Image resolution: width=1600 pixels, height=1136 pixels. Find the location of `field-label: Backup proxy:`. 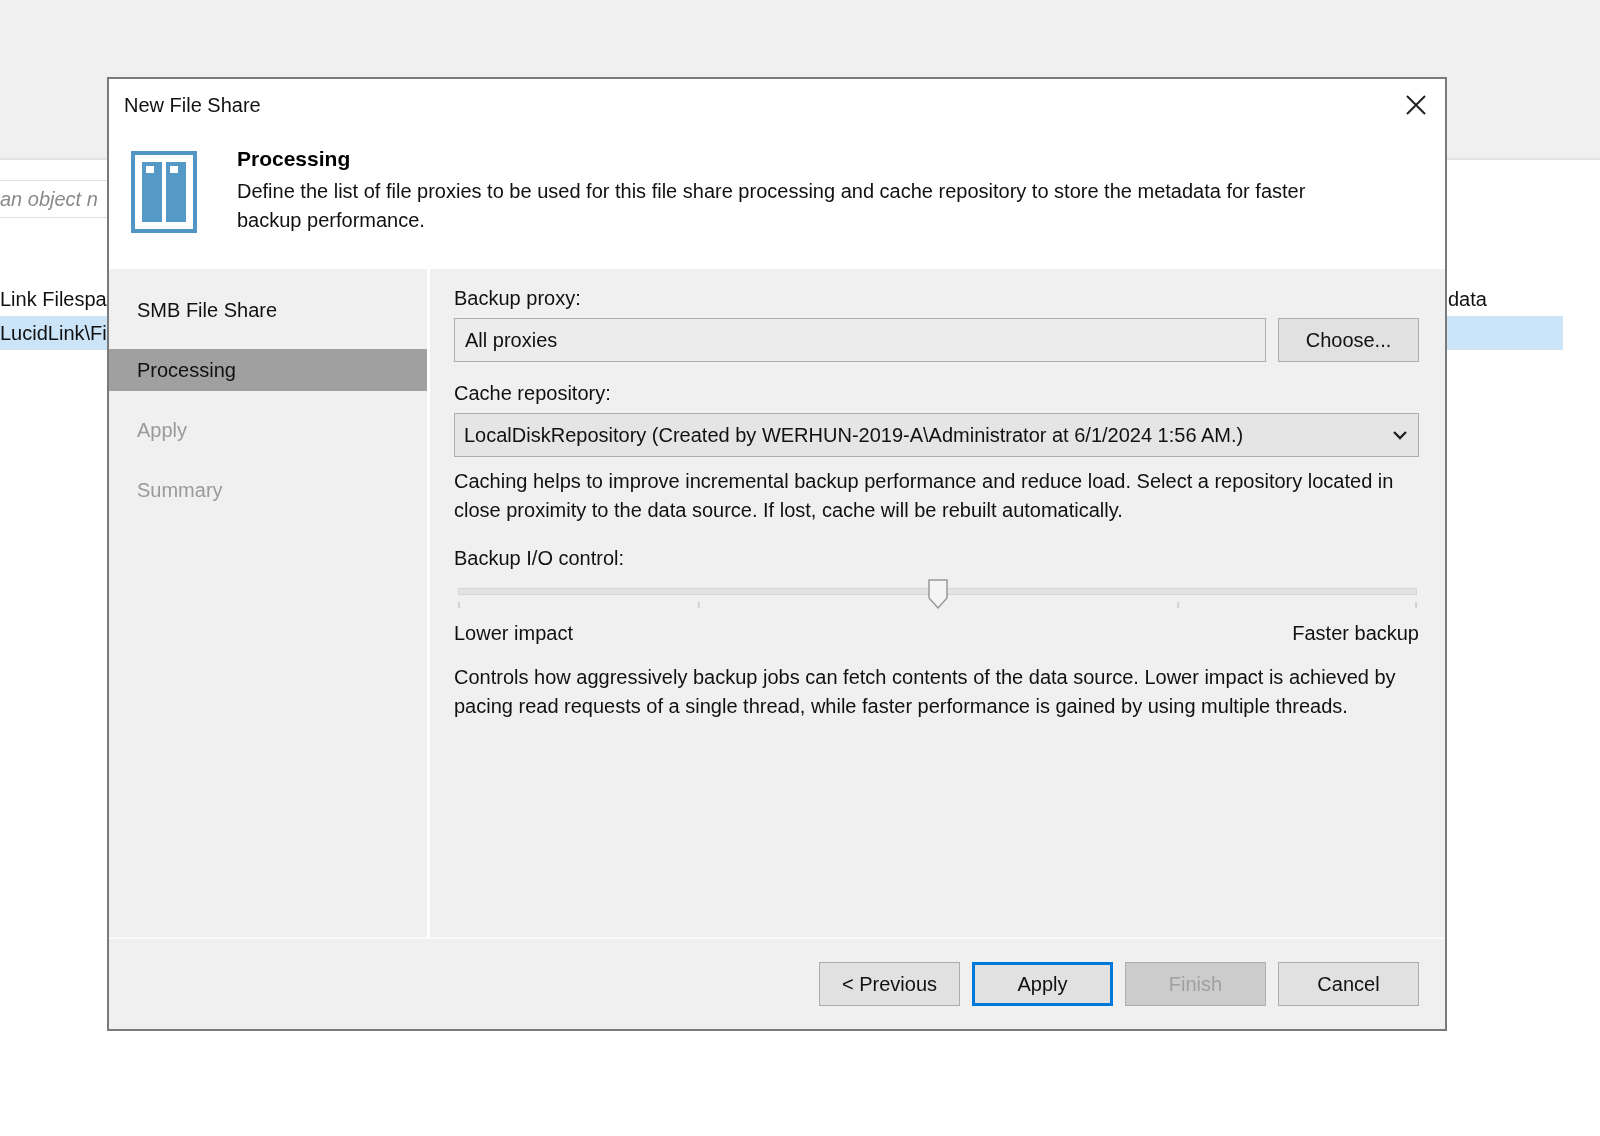

field-label: Backup proxy: is located at coordinates (518, 298).